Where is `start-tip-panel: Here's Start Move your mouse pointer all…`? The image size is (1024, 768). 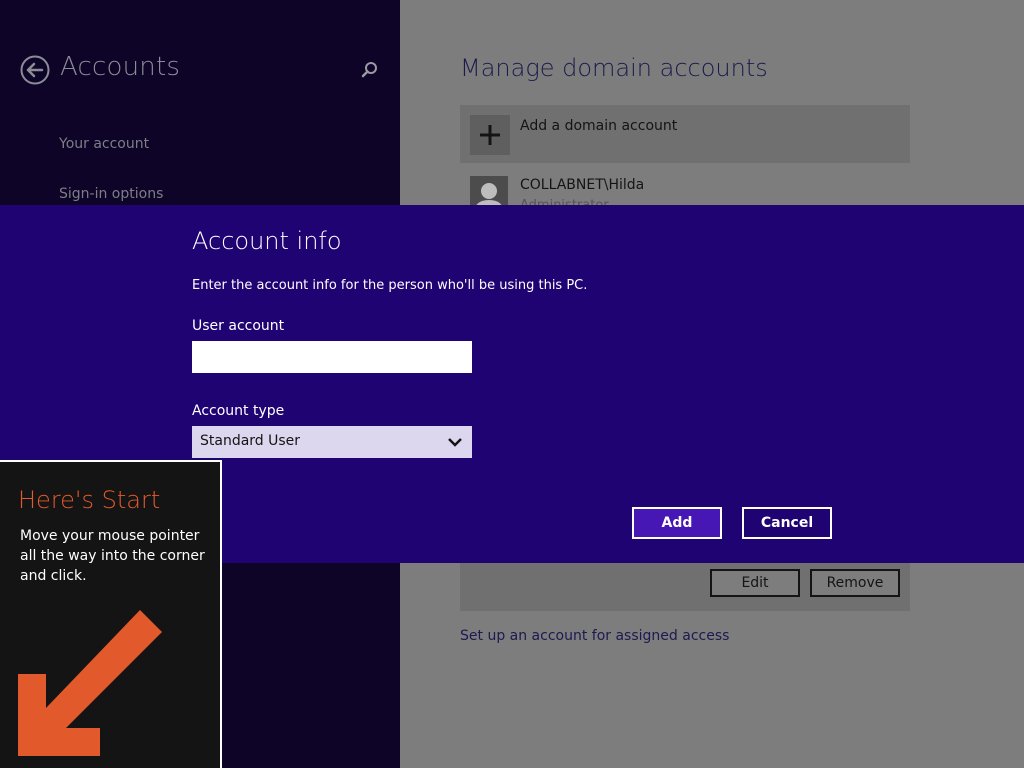 start-tip-panel: Here's Start Move your mouse pointer all… is located at coordinates (111, 614).